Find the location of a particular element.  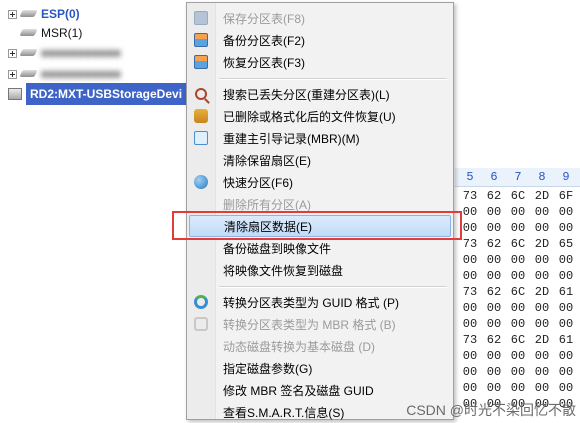

menu-item-quick-partition: 快速分区(F6) is located at coordinates (320, 182).